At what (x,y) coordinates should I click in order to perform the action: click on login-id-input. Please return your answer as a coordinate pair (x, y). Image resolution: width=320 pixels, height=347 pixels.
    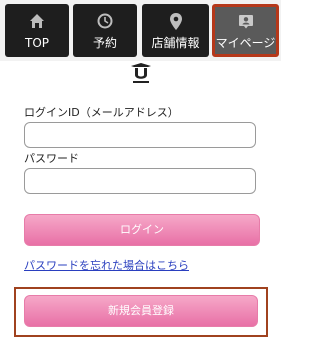
    Looking at the image, I should click on (140, 135).